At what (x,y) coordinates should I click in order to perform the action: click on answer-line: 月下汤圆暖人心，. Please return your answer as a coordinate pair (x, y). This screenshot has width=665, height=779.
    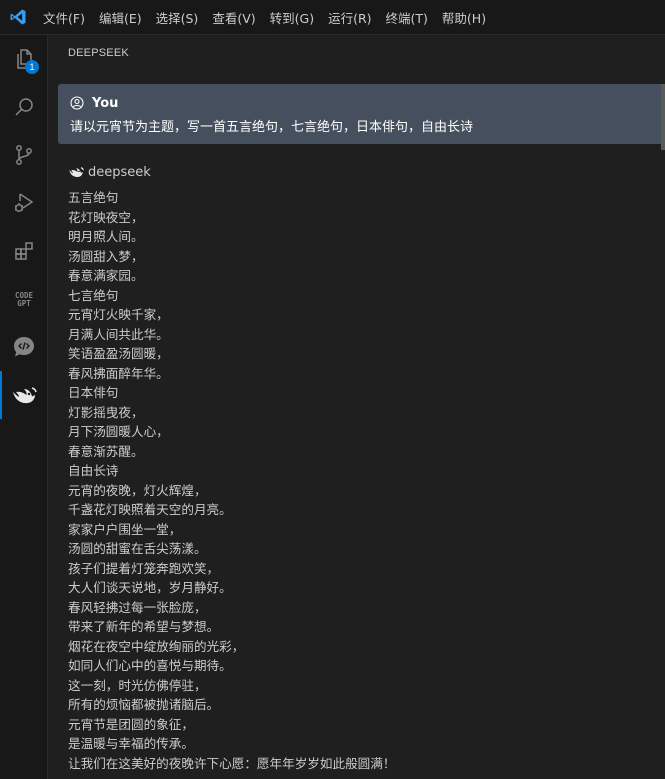
    Looking at the image, I should click on (118, 431).